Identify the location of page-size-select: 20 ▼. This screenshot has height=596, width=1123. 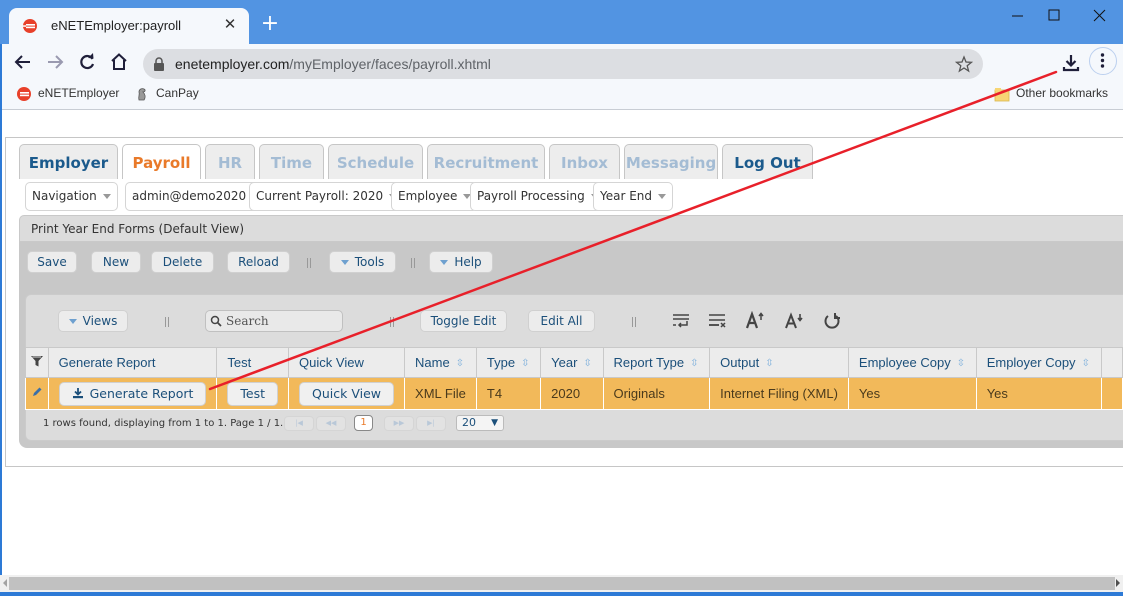
(480, 423).